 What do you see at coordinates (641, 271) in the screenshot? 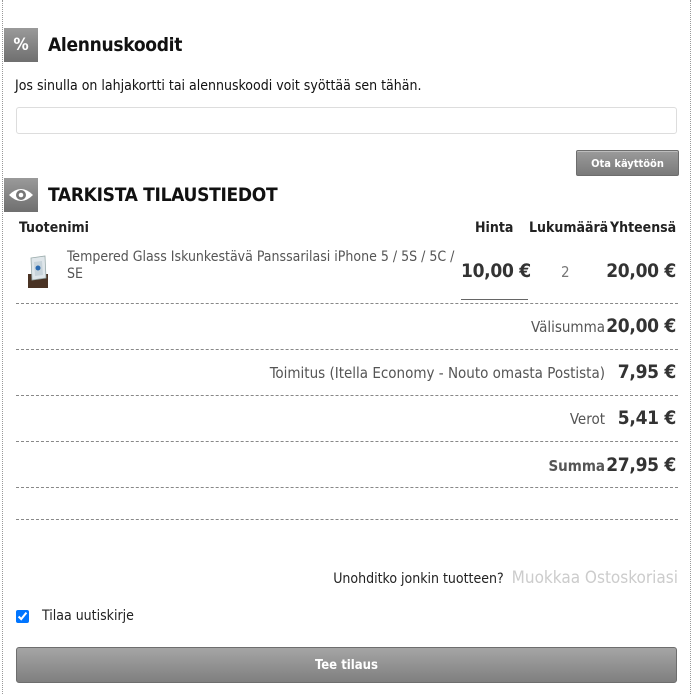
I see `product-total: 20,00 €` at bounding box center [641, 271].